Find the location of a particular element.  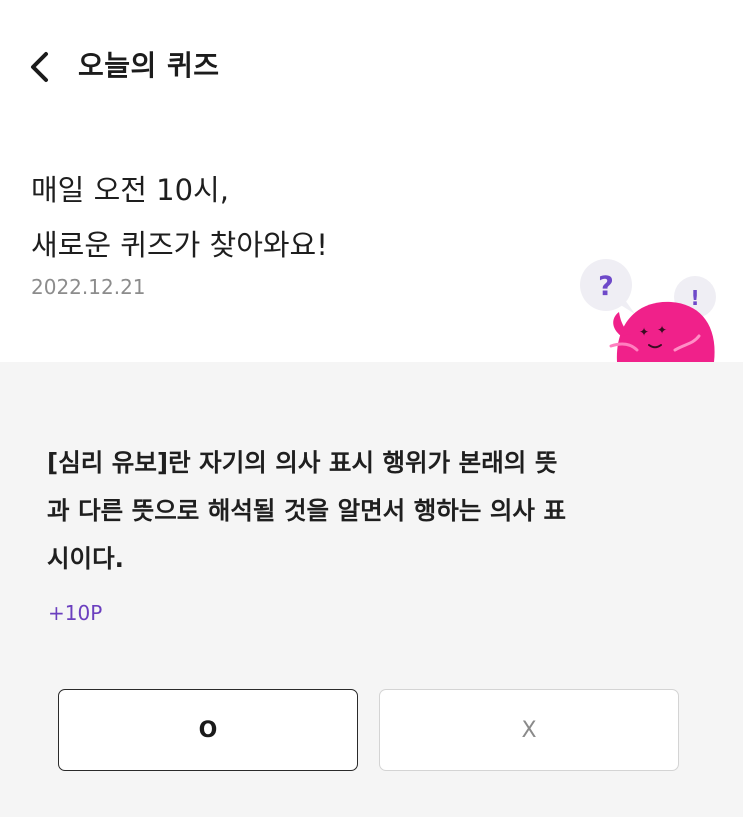

answer-x-label: X is located at coordinates (529, 730).